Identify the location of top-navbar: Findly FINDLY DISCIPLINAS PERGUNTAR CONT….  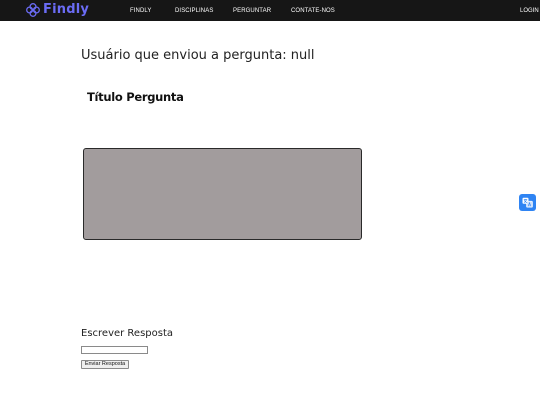
(270, 10).